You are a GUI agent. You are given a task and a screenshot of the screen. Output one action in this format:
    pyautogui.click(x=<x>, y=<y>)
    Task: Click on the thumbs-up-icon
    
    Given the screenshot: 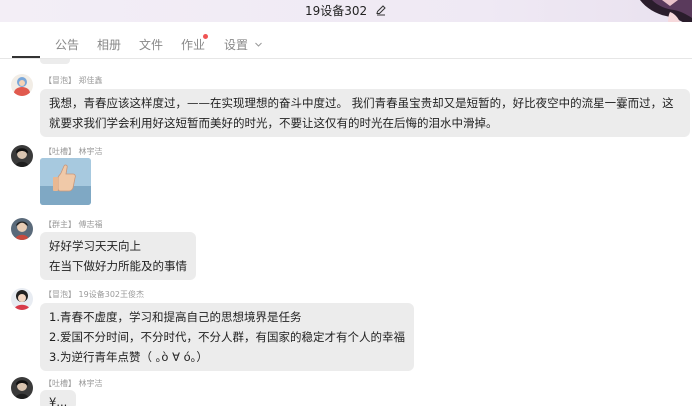 What is the action you would take?
    pyautogui.click(x=65, y=181)
    